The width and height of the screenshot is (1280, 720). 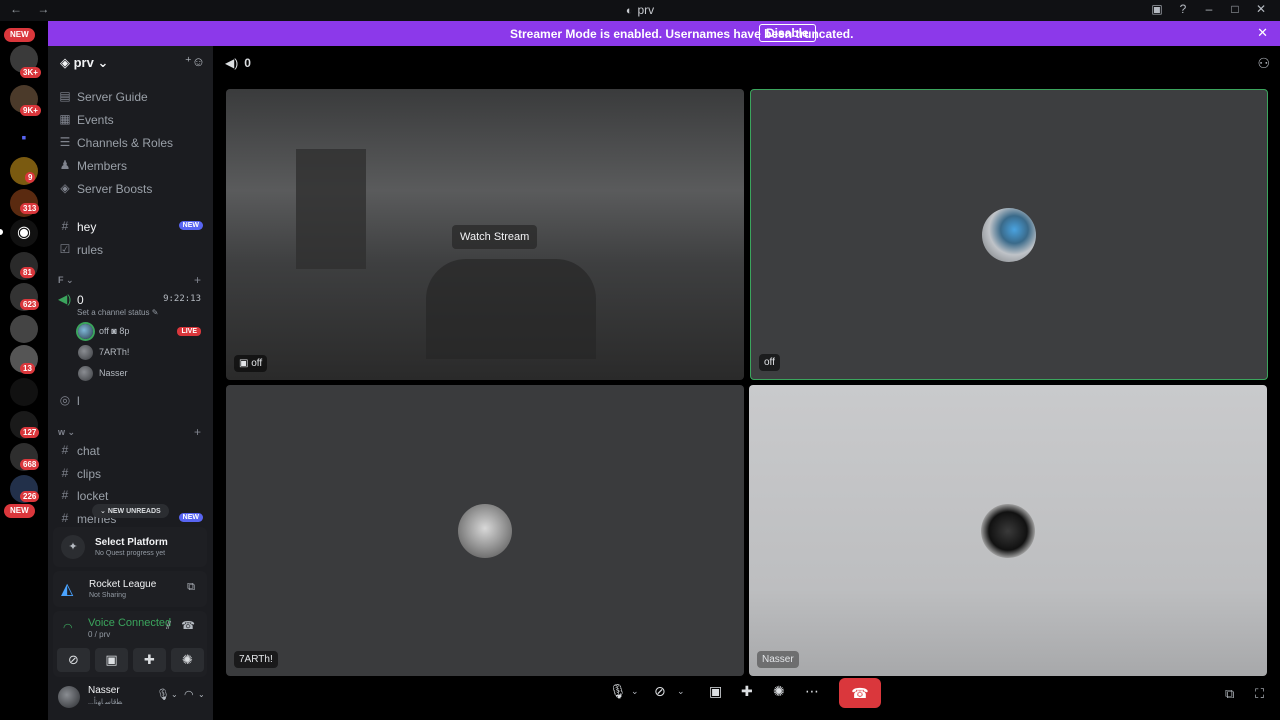 What do you see at coordinates (130, 547) in the screenshot?
I see `quest-panel: ✦ Select Platform No Quest progress yet` at bounding box center [130, 547].